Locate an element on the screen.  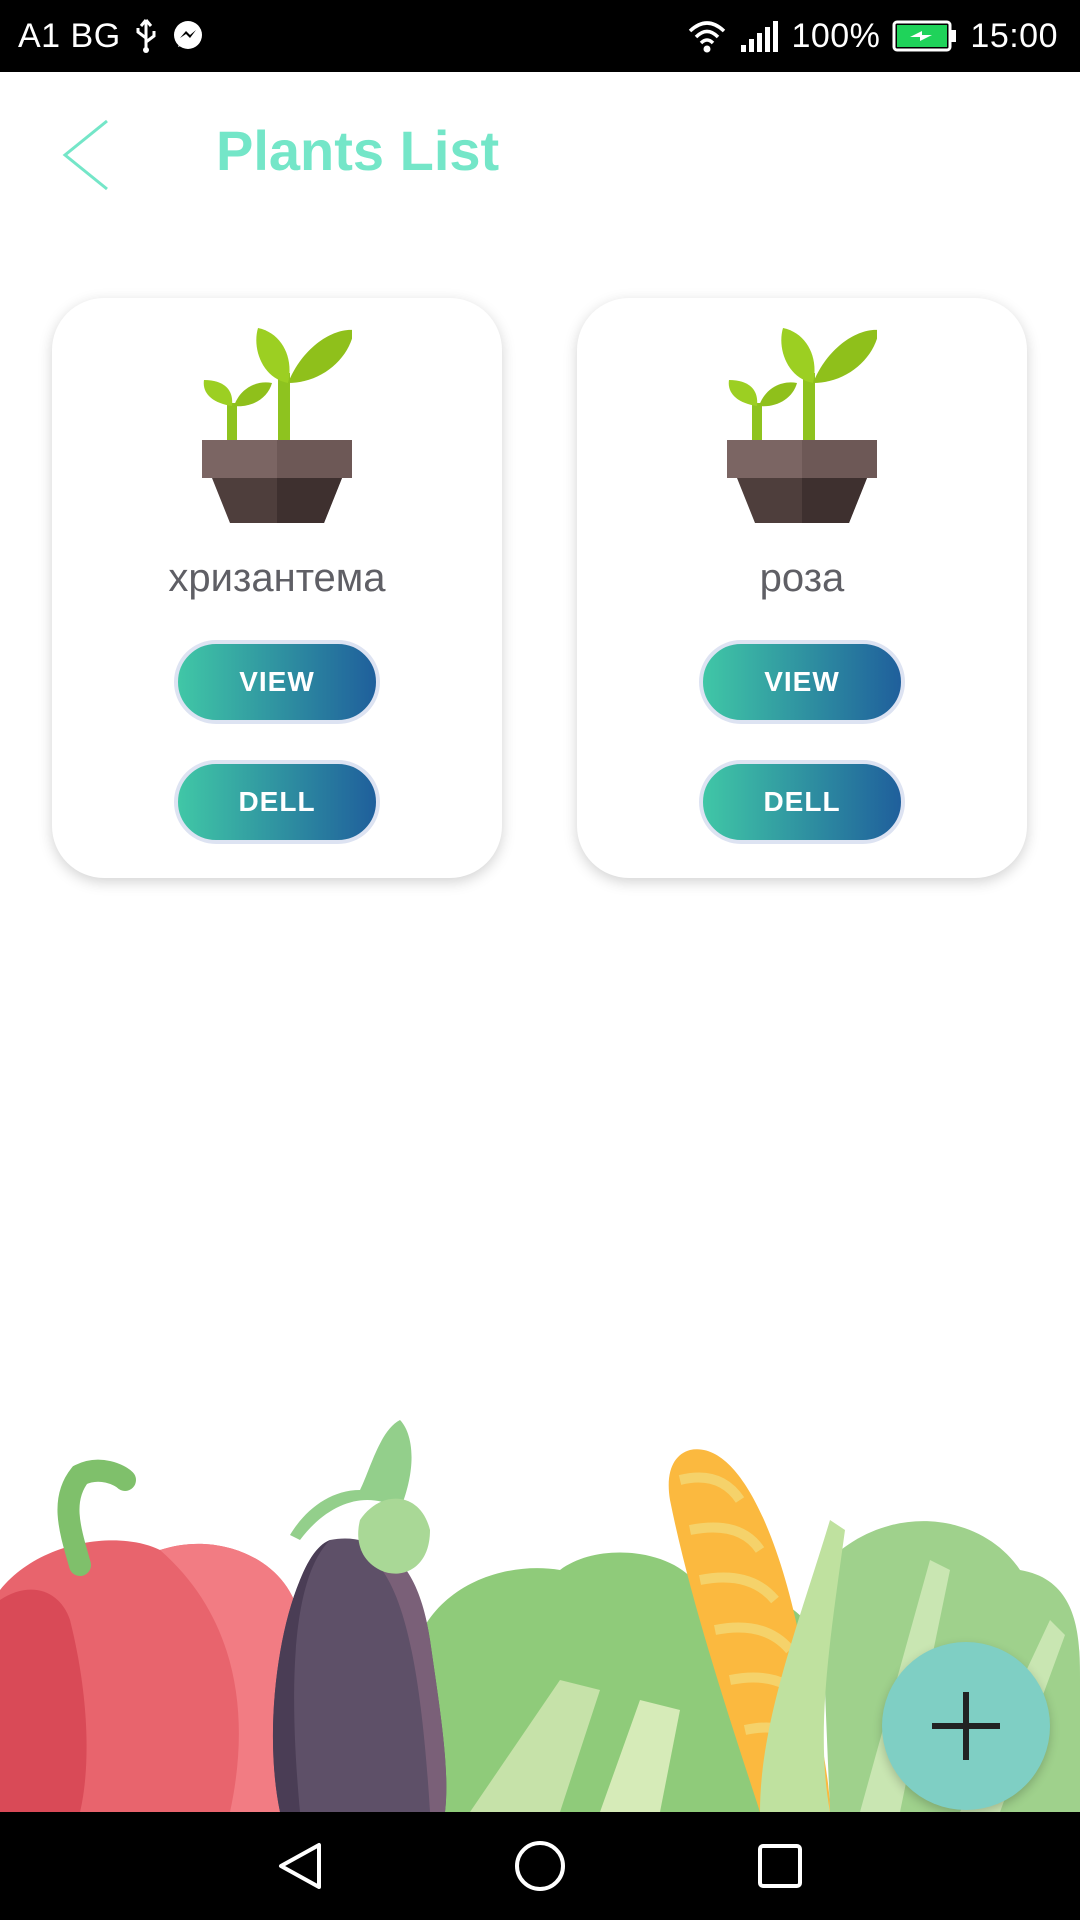
messenger-icon is located at coordinates (187, 35).